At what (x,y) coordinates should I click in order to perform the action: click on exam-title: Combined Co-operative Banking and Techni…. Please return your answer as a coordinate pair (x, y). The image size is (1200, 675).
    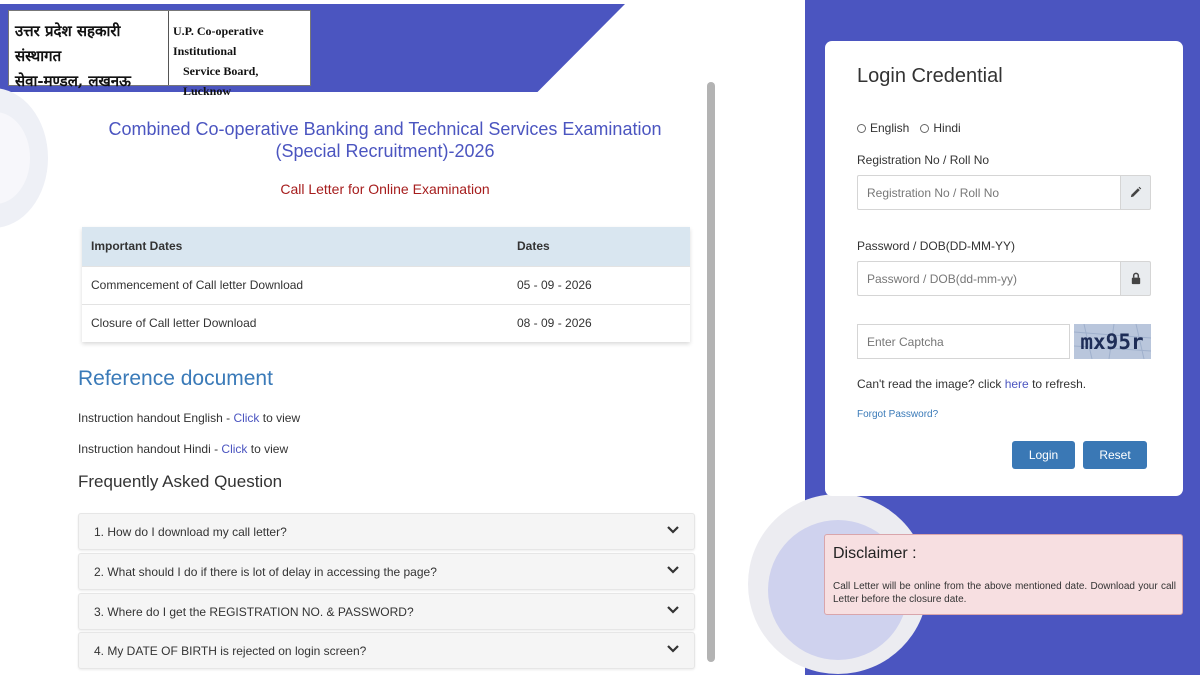
    Looking at the image, I should click on (385, 140).